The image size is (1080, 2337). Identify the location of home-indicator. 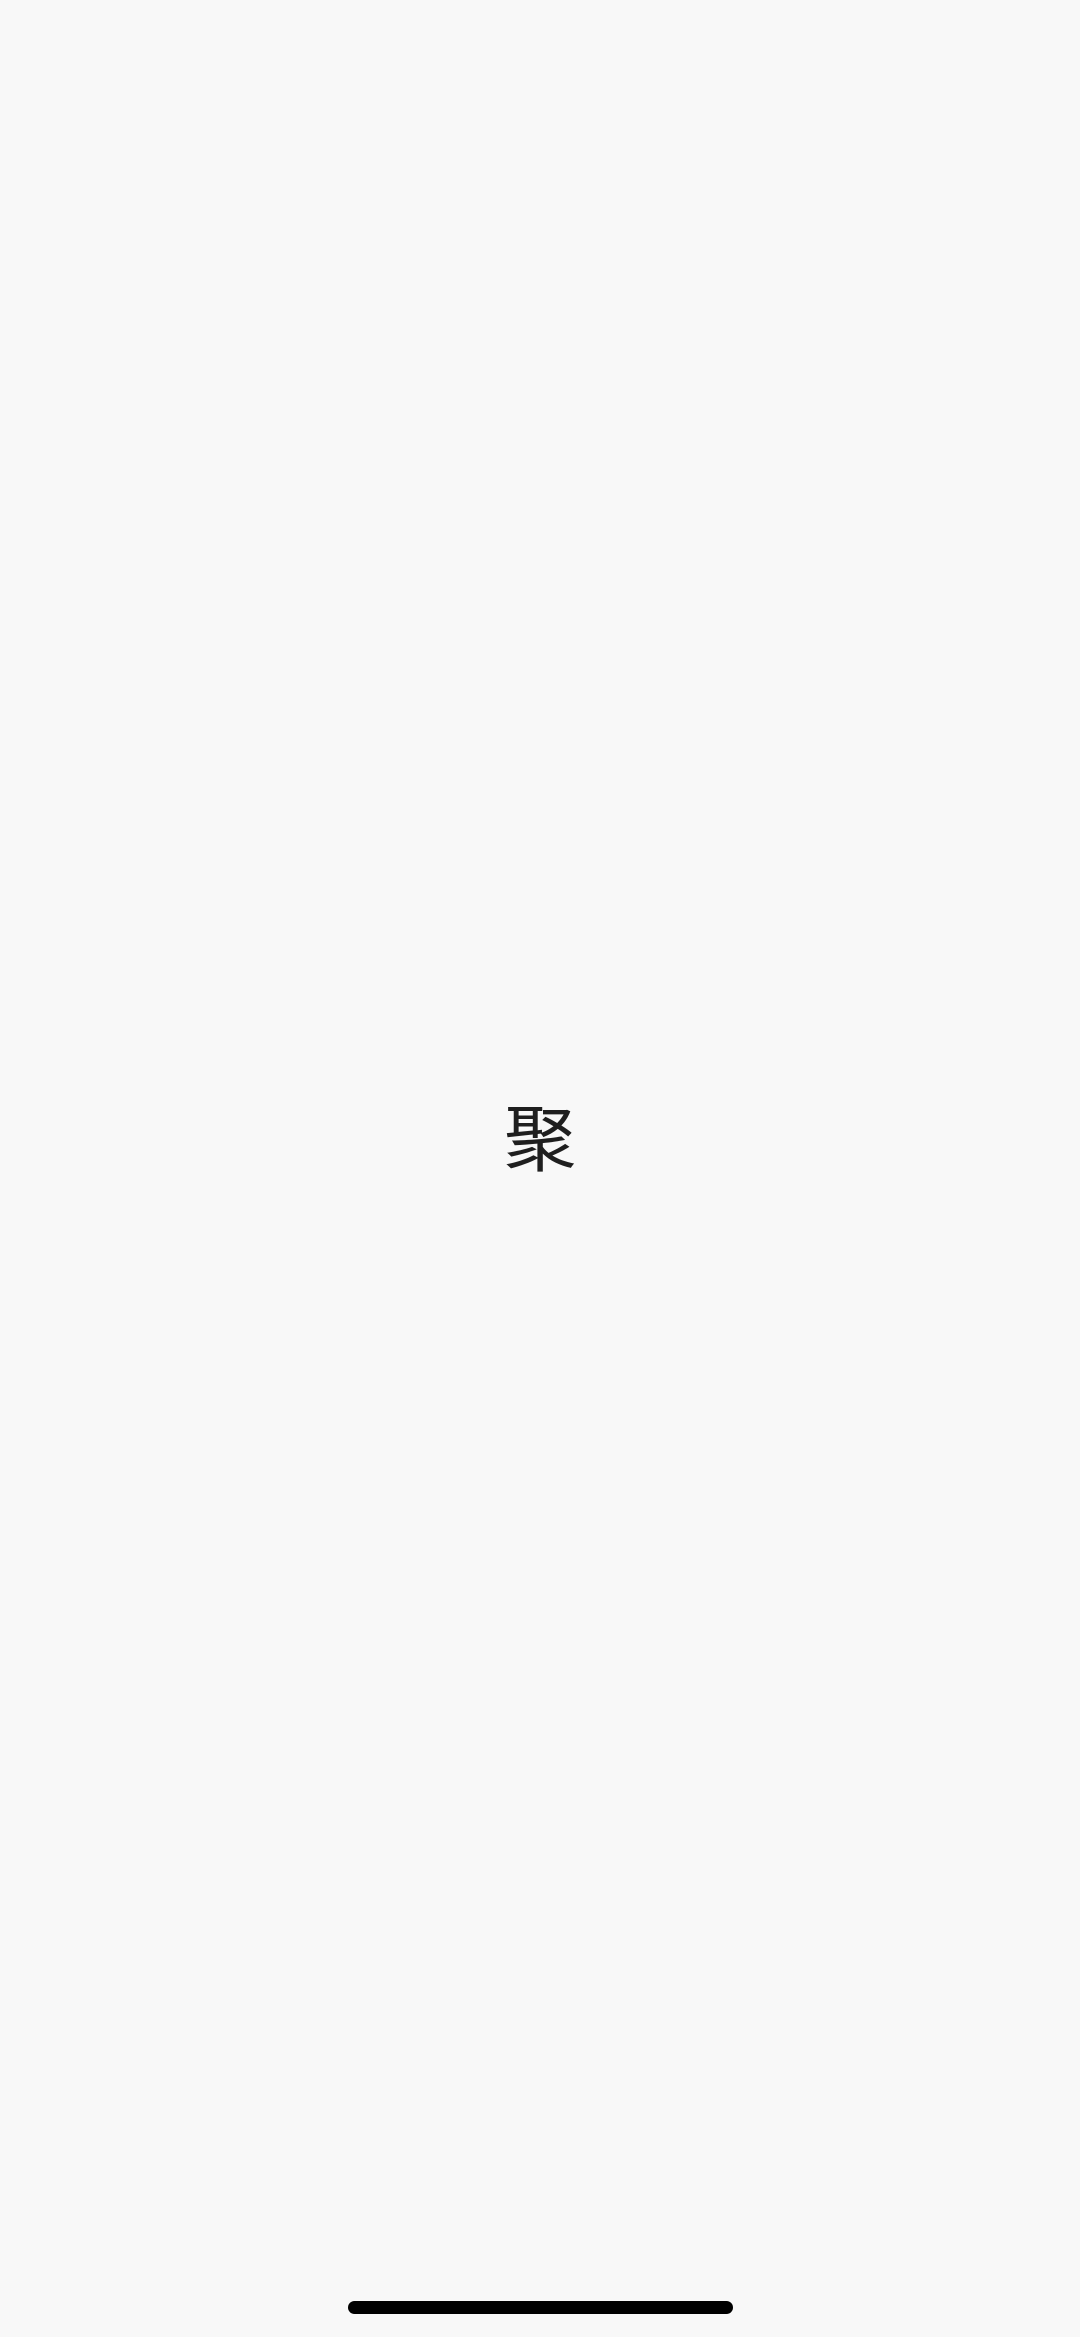
(540, 2307).